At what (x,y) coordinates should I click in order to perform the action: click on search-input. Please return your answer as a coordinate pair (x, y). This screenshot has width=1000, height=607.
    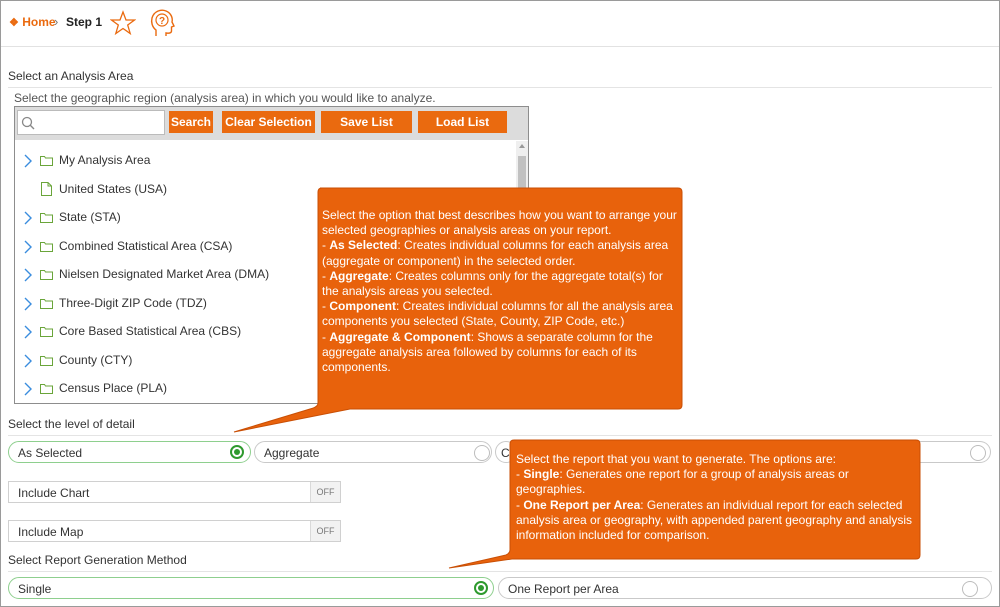
    Looking at the image, I should click on (98, 122).